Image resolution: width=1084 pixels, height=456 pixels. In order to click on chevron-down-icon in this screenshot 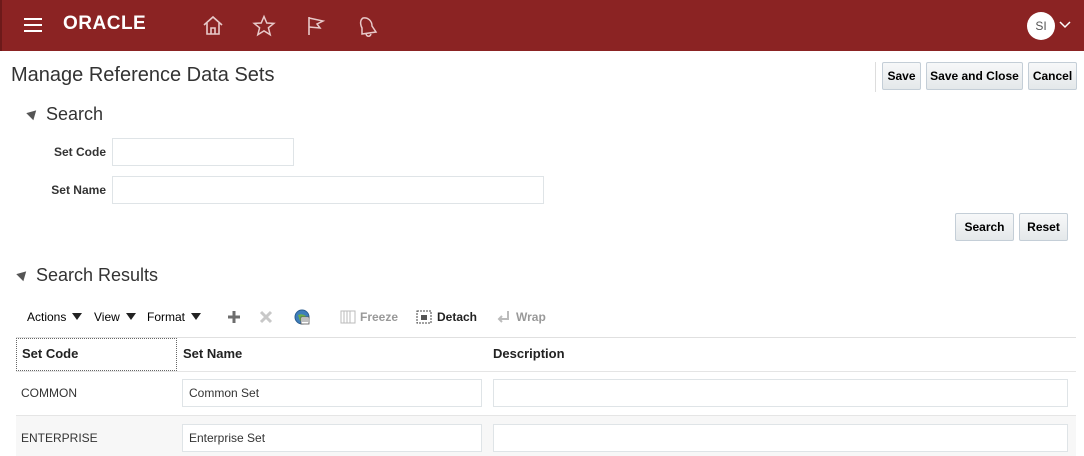, I will do `click(1065, 25)`.